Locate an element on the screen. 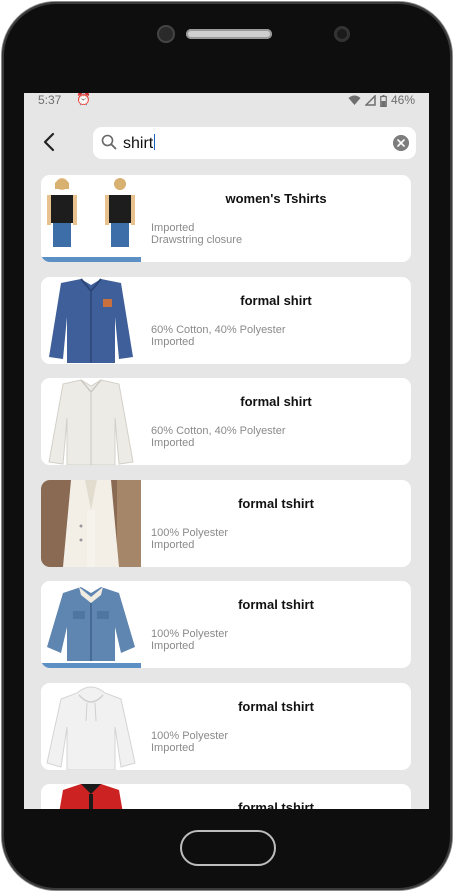 This screenshot has width=456, height=895. search-input: shirt is located at coordinates (254, 143).